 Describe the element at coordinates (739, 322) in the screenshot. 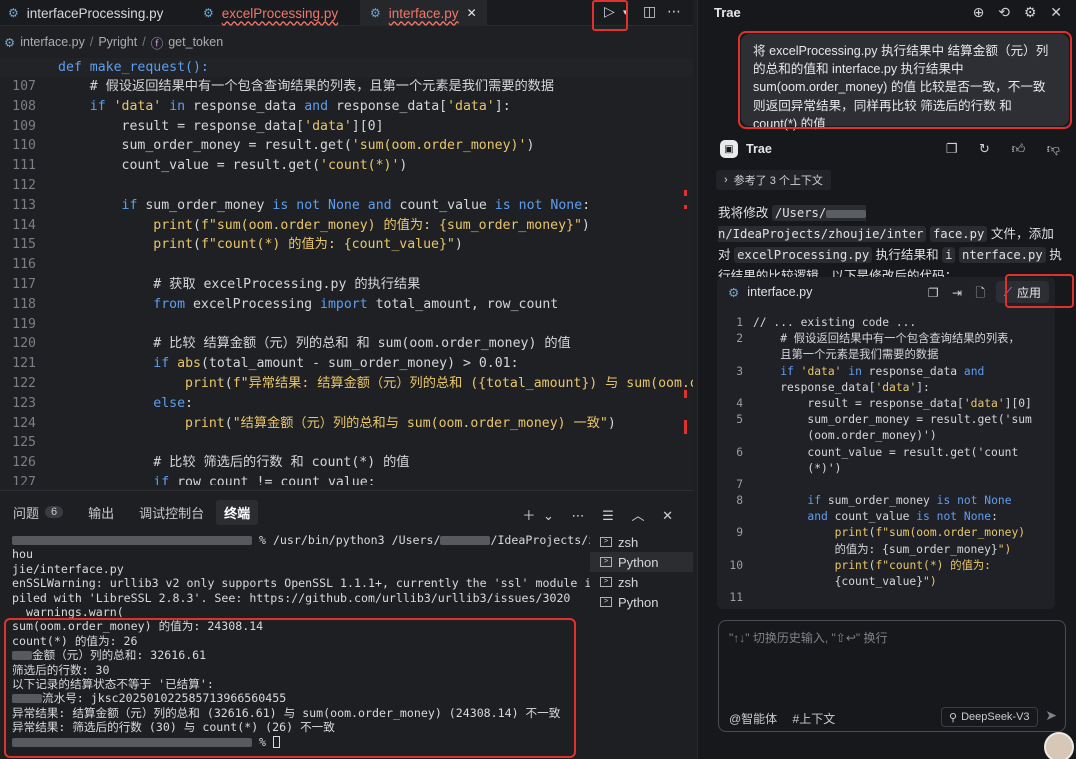

I see `line-number: 1` at that location.